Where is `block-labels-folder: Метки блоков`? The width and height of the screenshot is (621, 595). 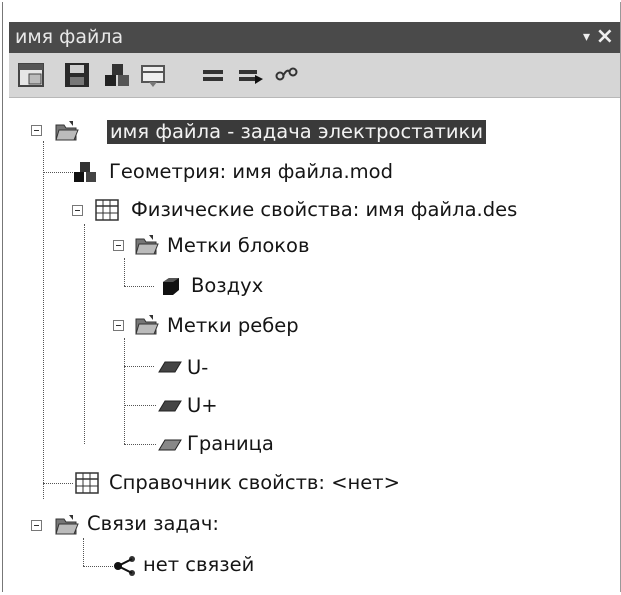 block-labels-folder: Метки блоков is located at coordinates (238, 246).